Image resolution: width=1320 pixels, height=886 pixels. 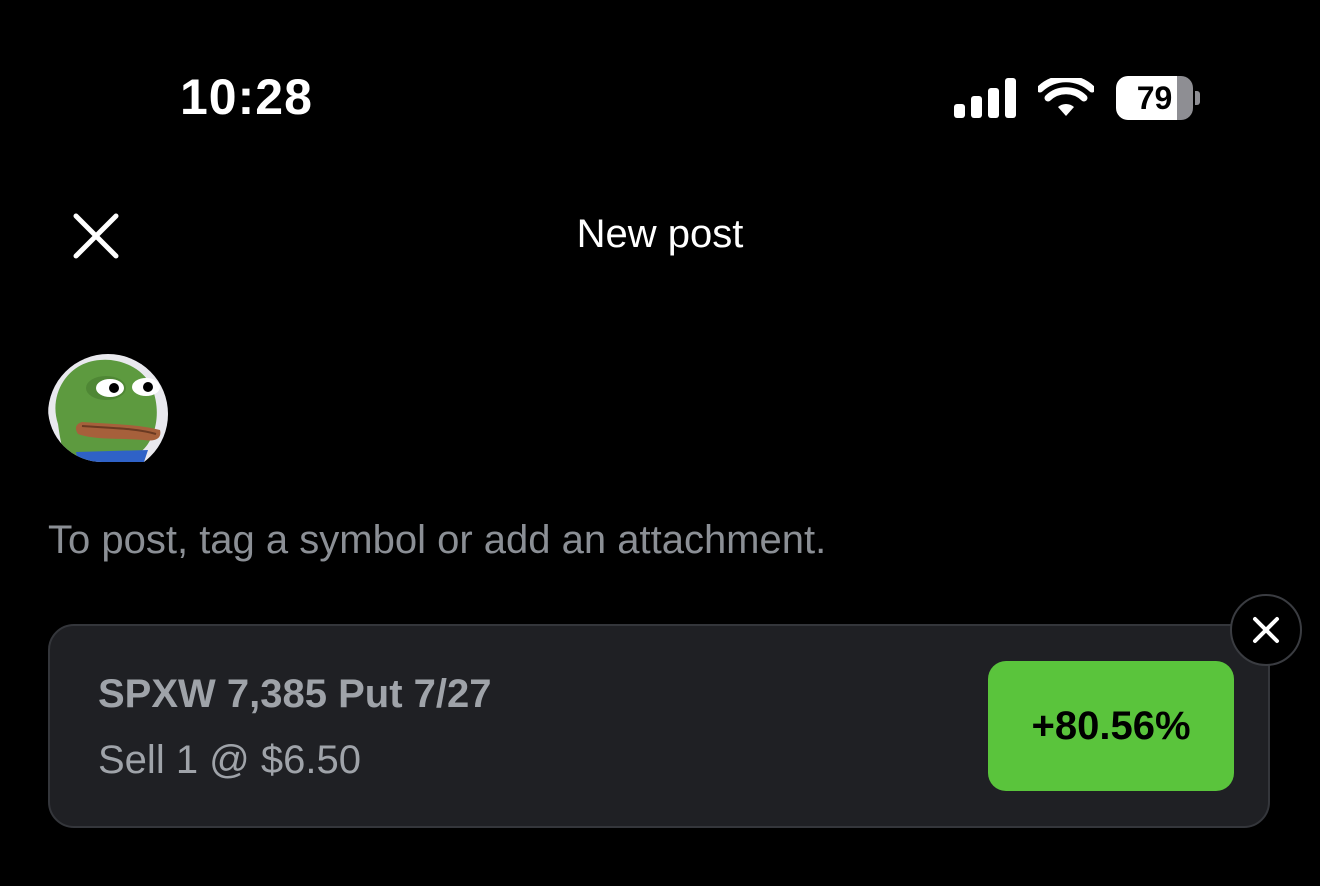 I want to click on page-title: New post, so click(x=660, y=234).